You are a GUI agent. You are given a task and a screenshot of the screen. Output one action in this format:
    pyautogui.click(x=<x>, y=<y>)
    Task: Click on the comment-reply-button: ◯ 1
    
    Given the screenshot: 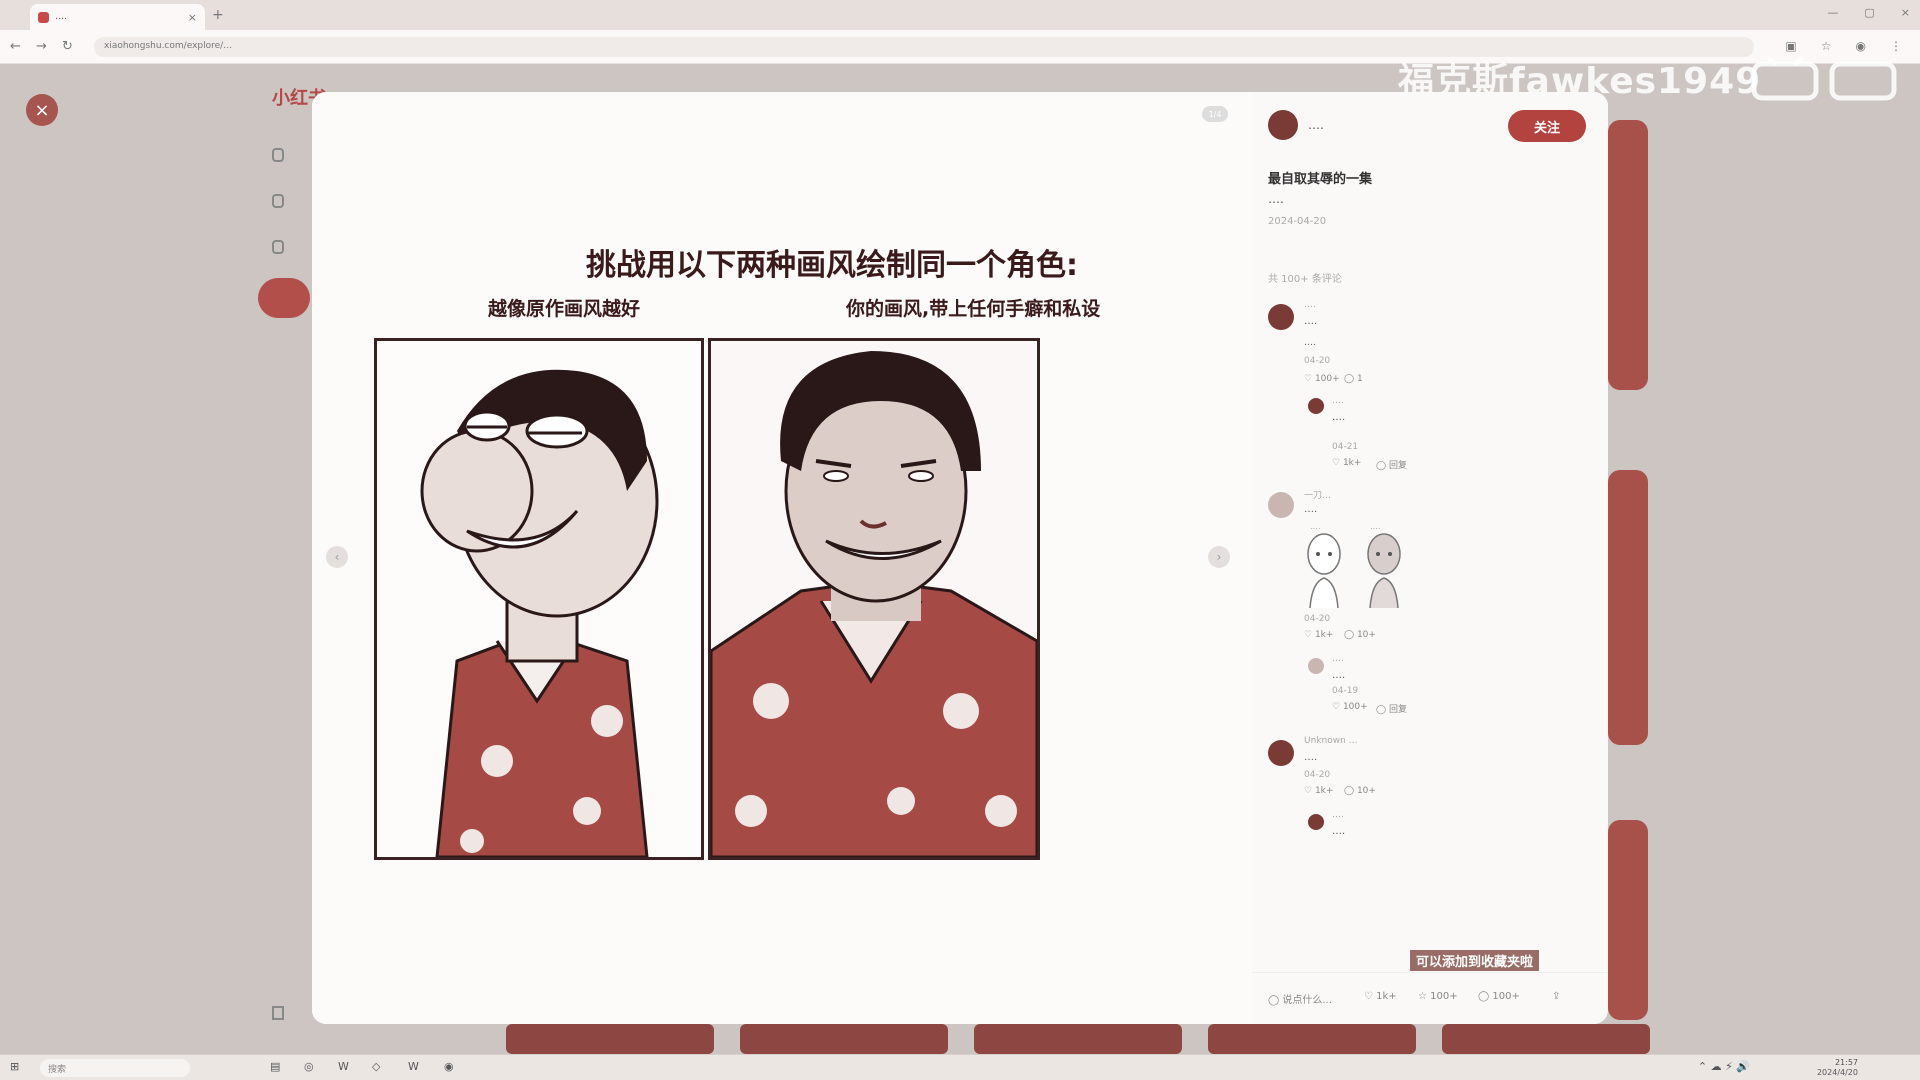 What is the action you would take?
    pyautogui.click(x=1353, y=379)
    